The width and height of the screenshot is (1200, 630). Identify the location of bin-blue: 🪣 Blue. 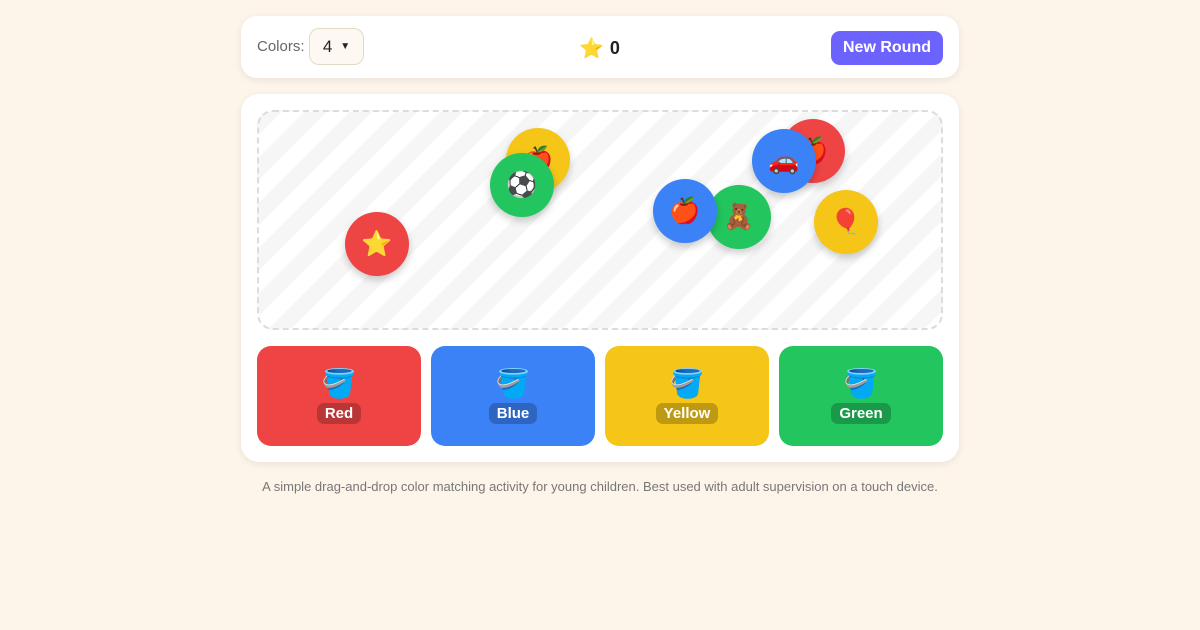
(513, 396).